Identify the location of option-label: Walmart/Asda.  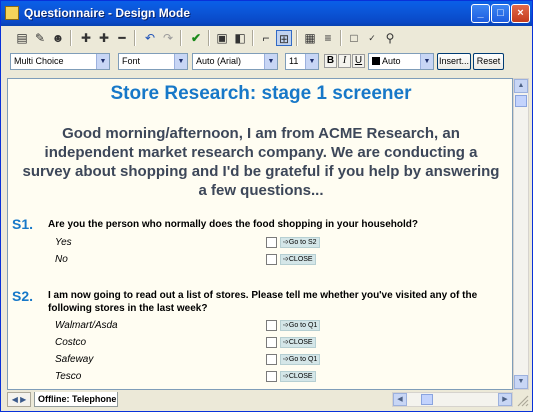
(86, 325).